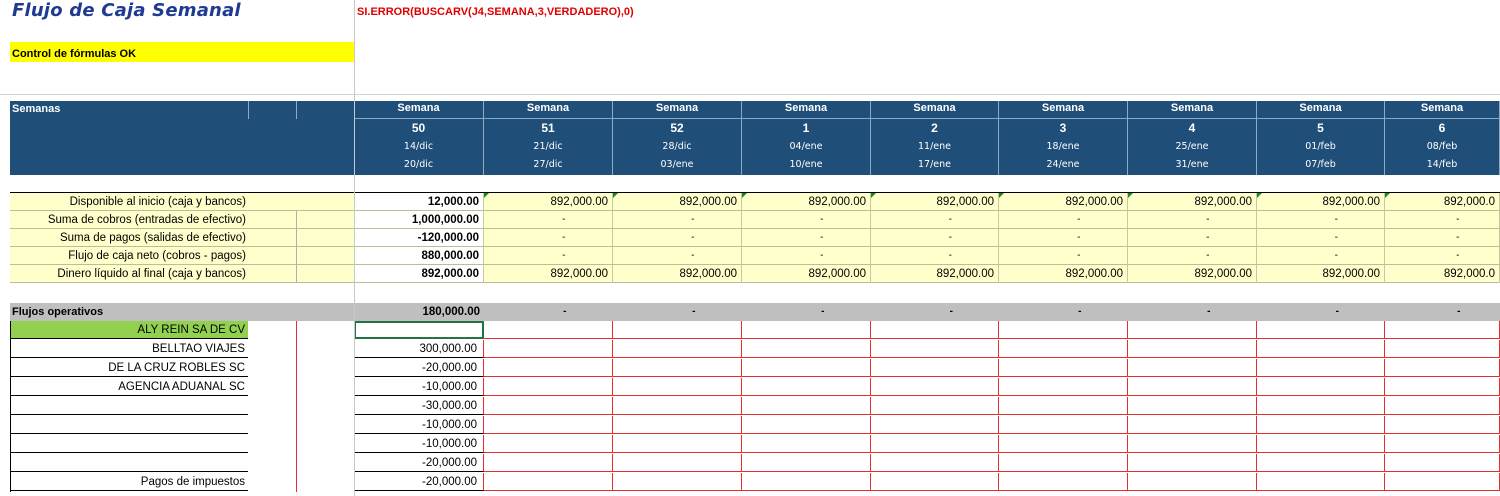 The height and width of the screenshot is (496, 1500). What do you see at coordinates (129, 202) in the screenshot?
I see `summary-row-label: Disponible al inicio (caja y bancos)` at bounding box center [129, 202].